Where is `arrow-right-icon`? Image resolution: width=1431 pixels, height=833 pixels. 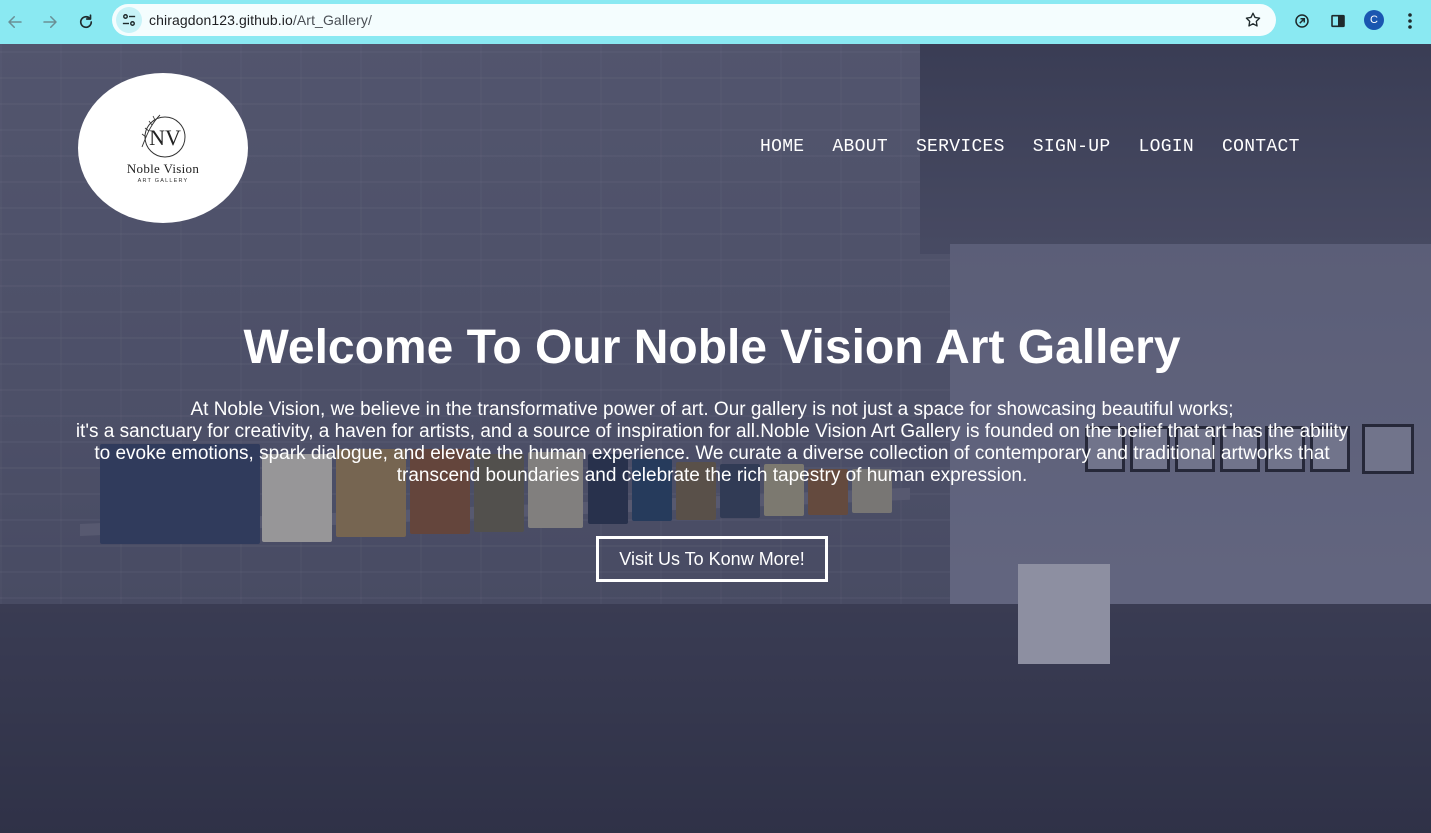
arrow-right-icon is located at coordinates (50, 22).